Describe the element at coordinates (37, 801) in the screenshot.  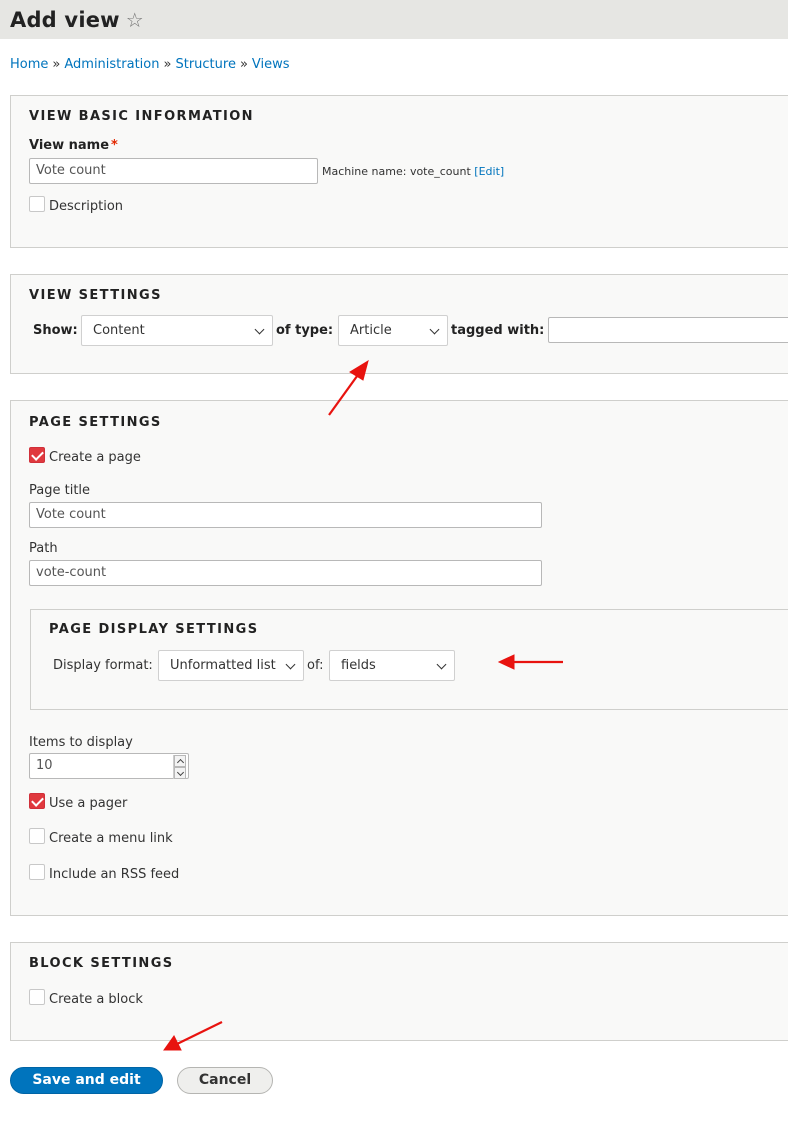
I see `use-pager-checkbox` at that location.